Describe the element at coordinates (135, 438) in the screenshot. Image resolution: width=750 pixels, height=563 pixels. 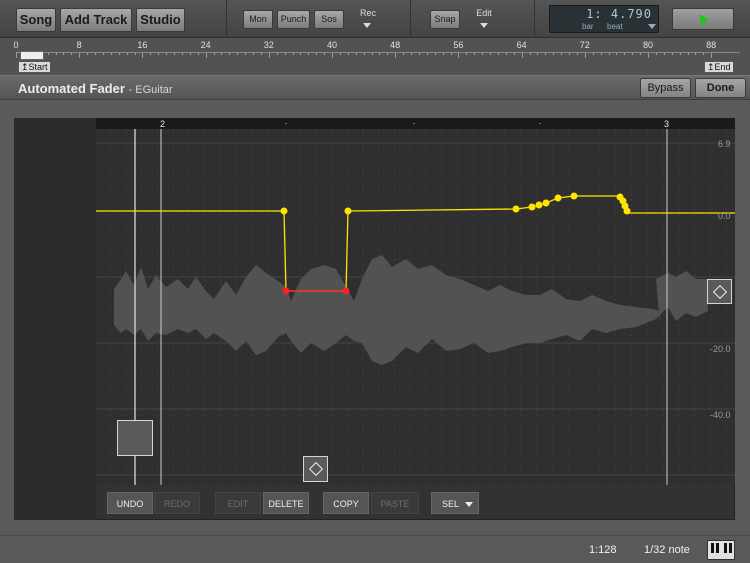
I see `horizontal-scroll-handle` at that location.